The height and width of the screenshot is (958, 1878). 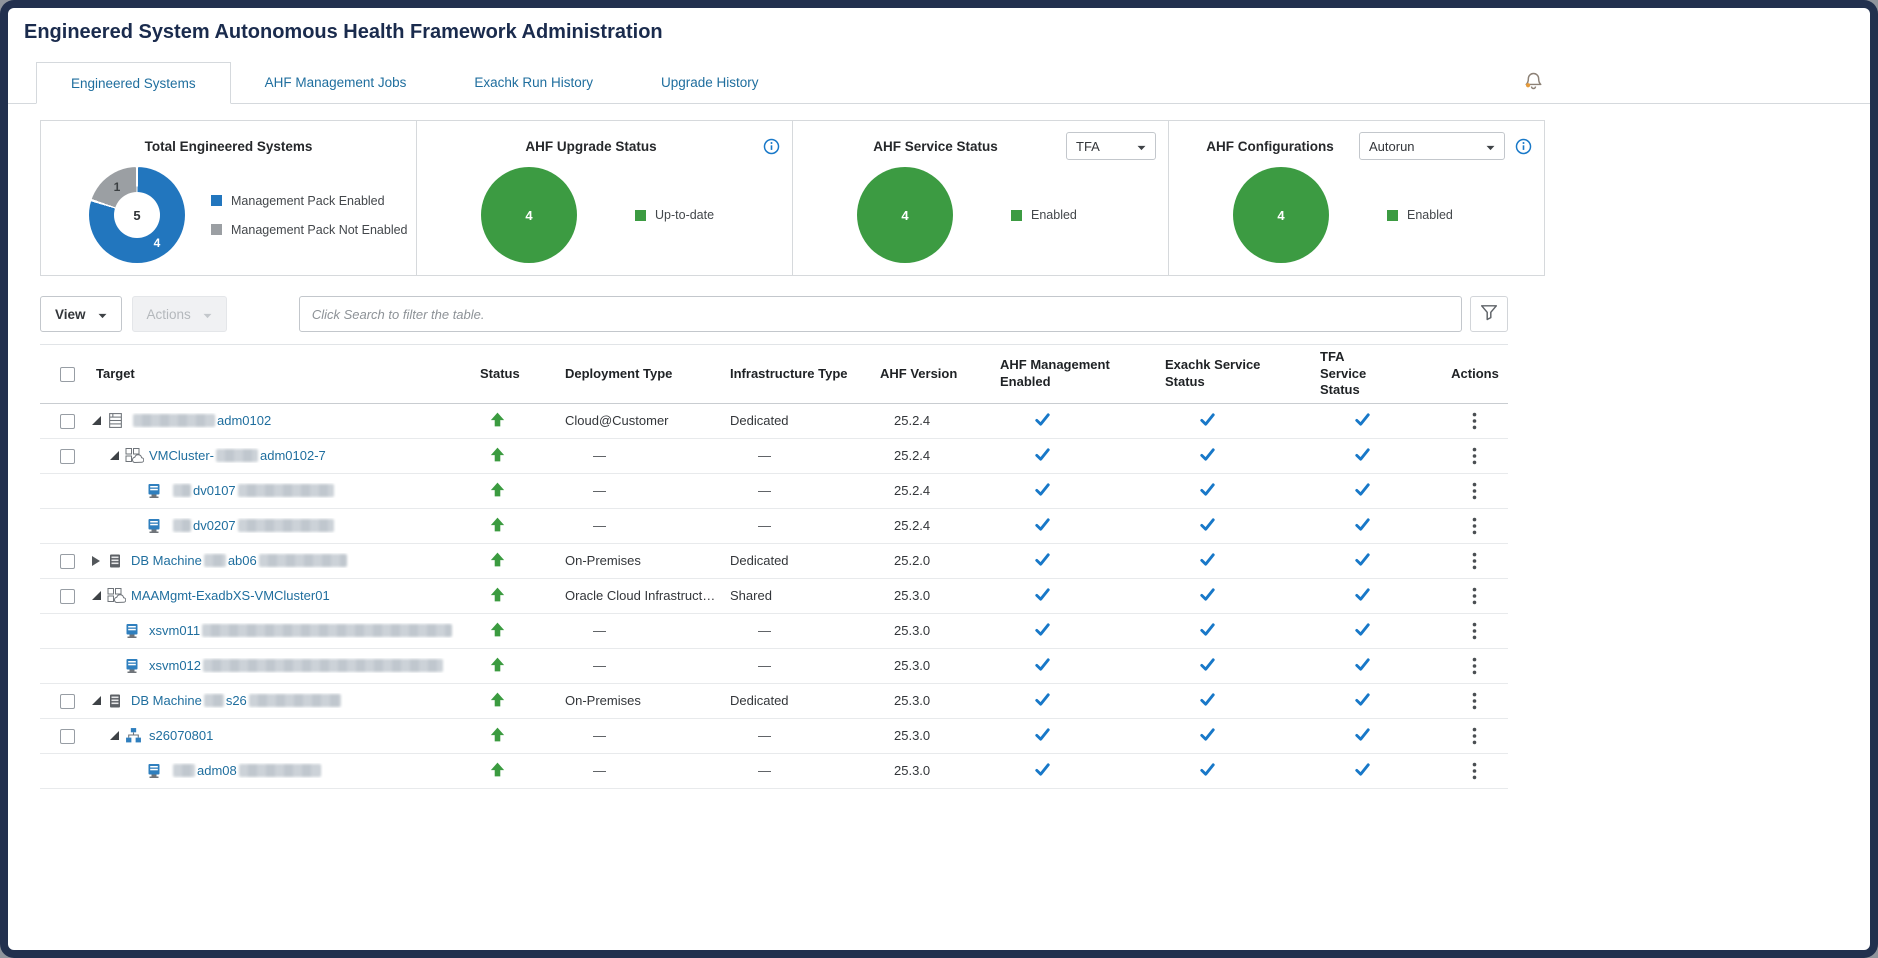 What do you see at coordinates (1375, 374) in the screenshot?
I see `column-header-tfa-service-status: TFA Service Status` at bounding box center [1375, 374].